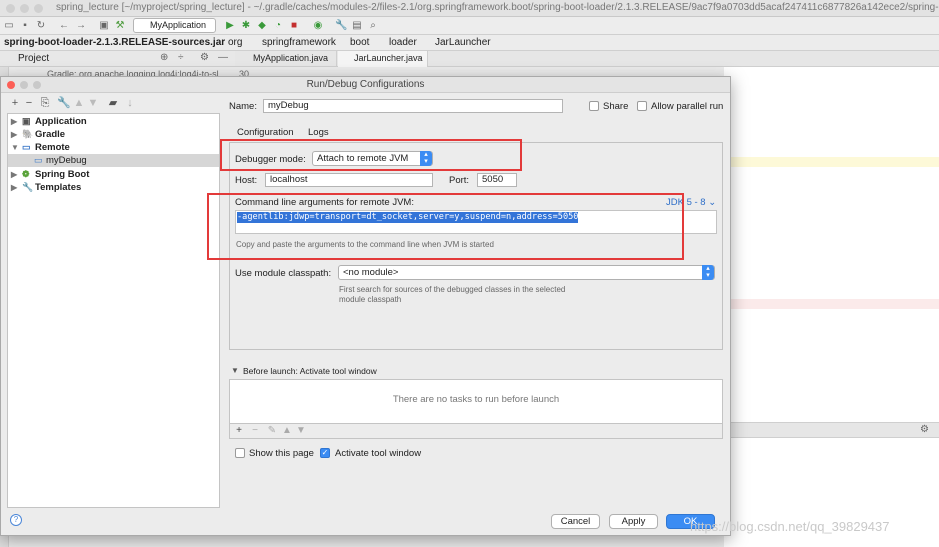  Describe the element at coordinates (246, 26) in the screenshot. I see `debug-icon: ✱` at that location.